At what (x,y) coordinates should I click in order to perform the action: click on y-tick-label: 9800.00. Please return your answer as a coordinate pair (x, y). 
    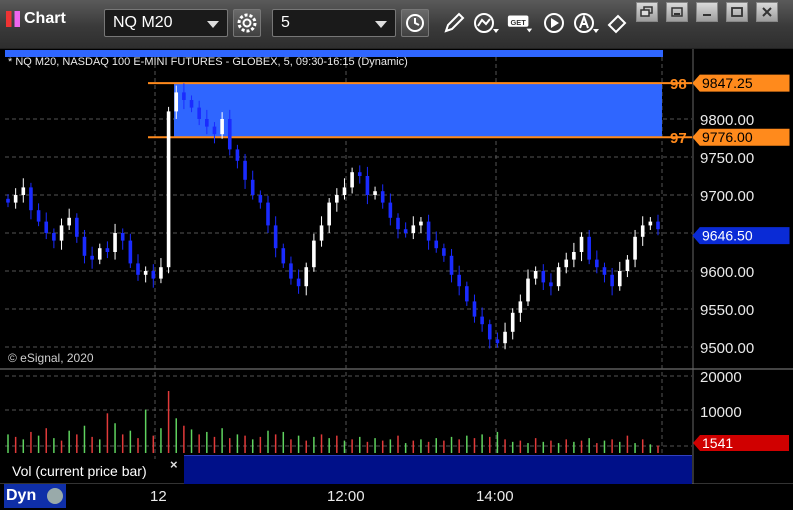
    Looking at the image, I should click on (727, 120).